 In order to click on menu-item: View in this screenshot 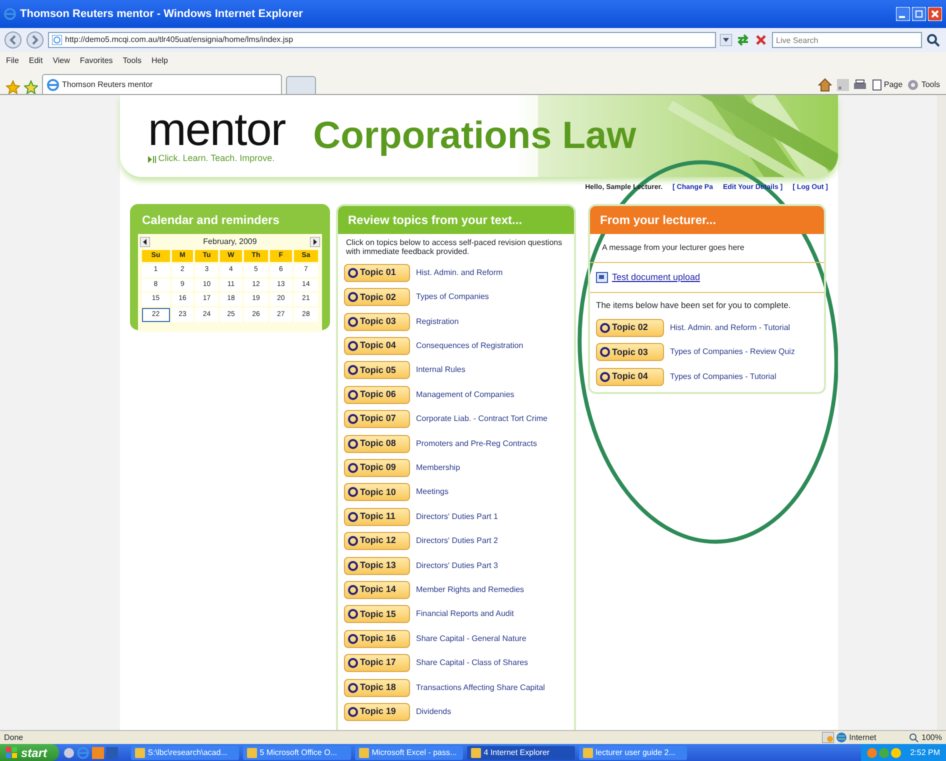, I will do `click(61, 61)`.